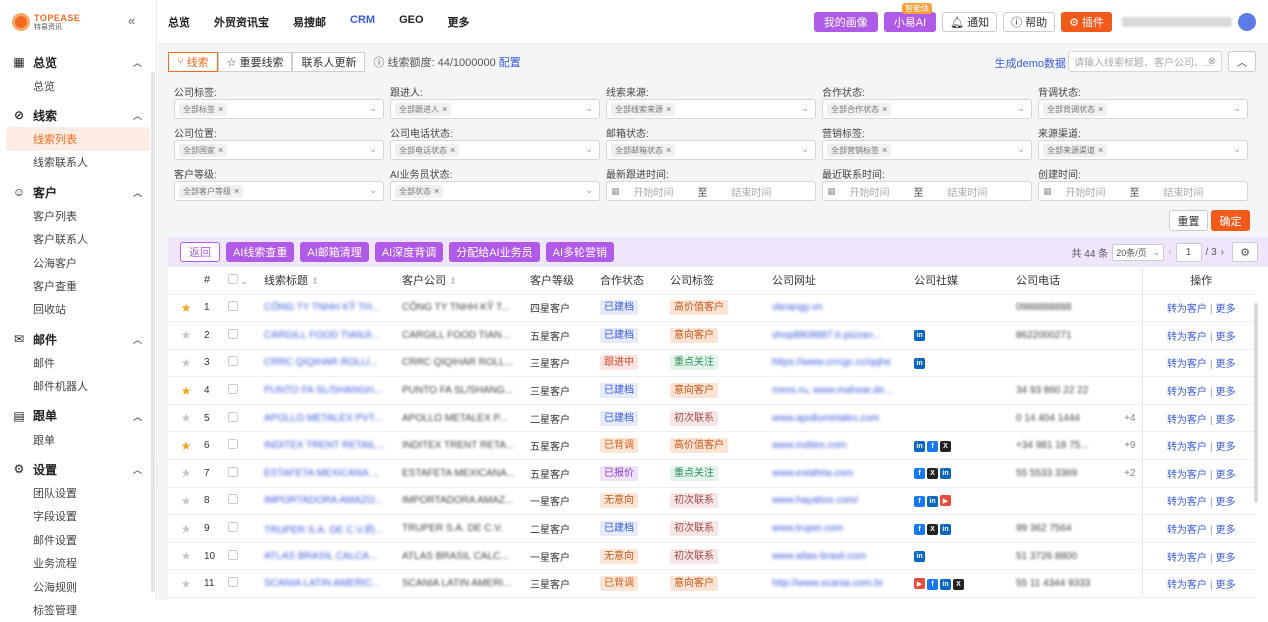 Image resolution: width=1268 pixels, height=622 pixels. What do you see at coordinates (329, 62) in the screenshot?
I see `view-tab: 联系人更新` at bounding box center [329, 62].